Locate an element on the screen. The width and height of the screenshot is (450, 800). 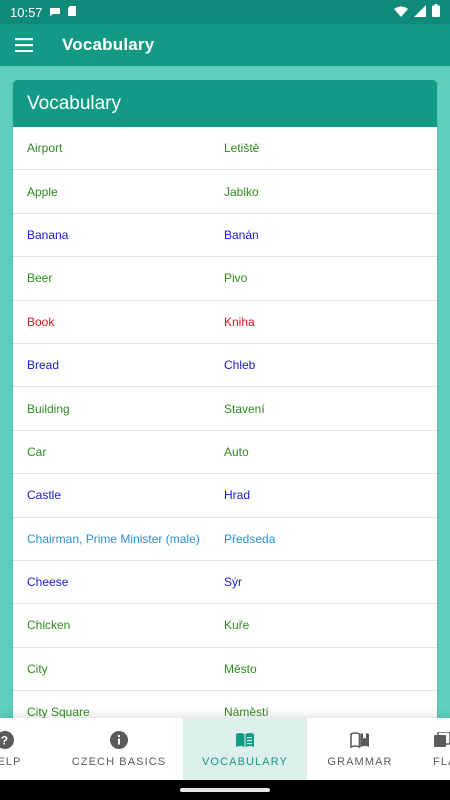
czech-word: Předseda is located at coordinates (250, 538).